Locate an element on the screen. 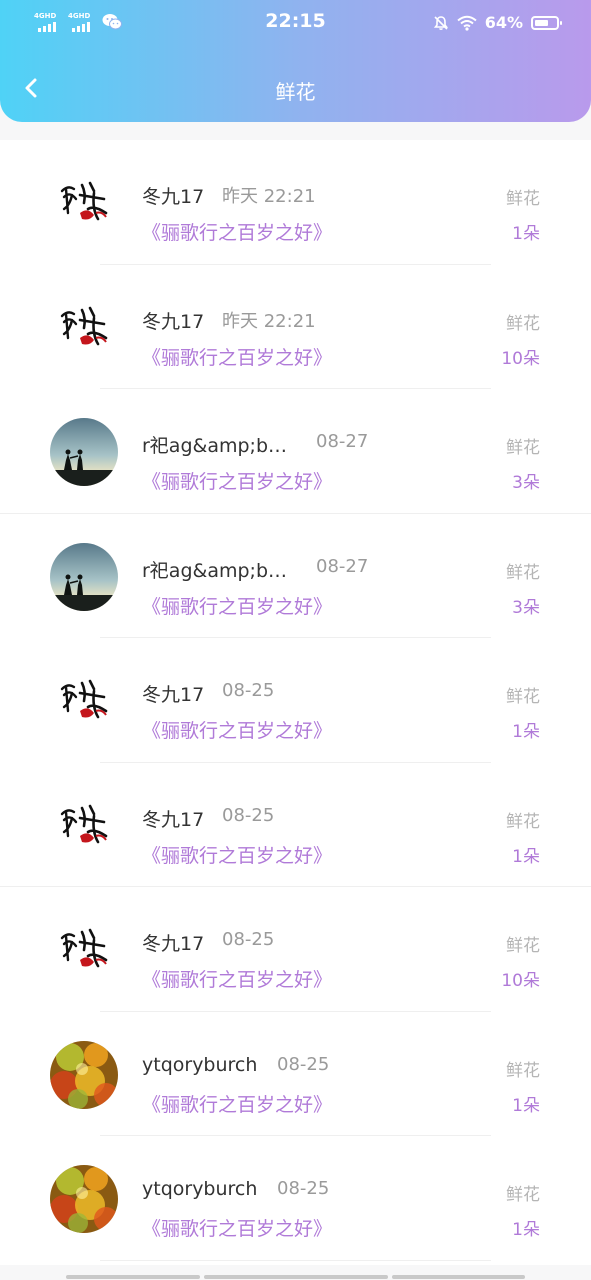  list-item: 冬九17 昨天 22:21 《骊歌行之百岁之好》 鲜花 1朵 is located at coordinates (295, 202).